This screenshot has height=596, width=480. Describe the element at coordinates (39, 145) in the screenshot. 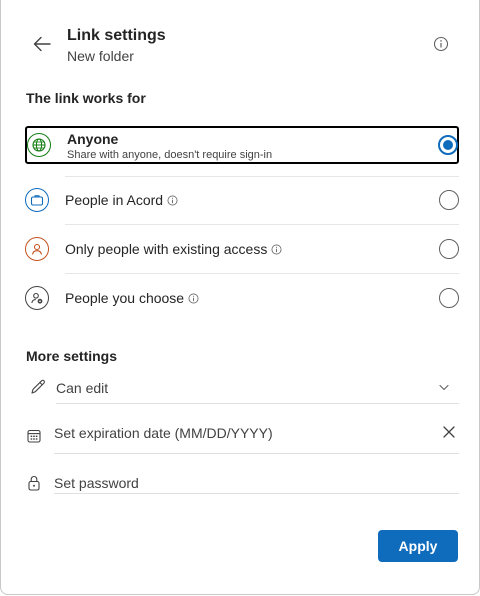

I see `globe-icon` at that location.